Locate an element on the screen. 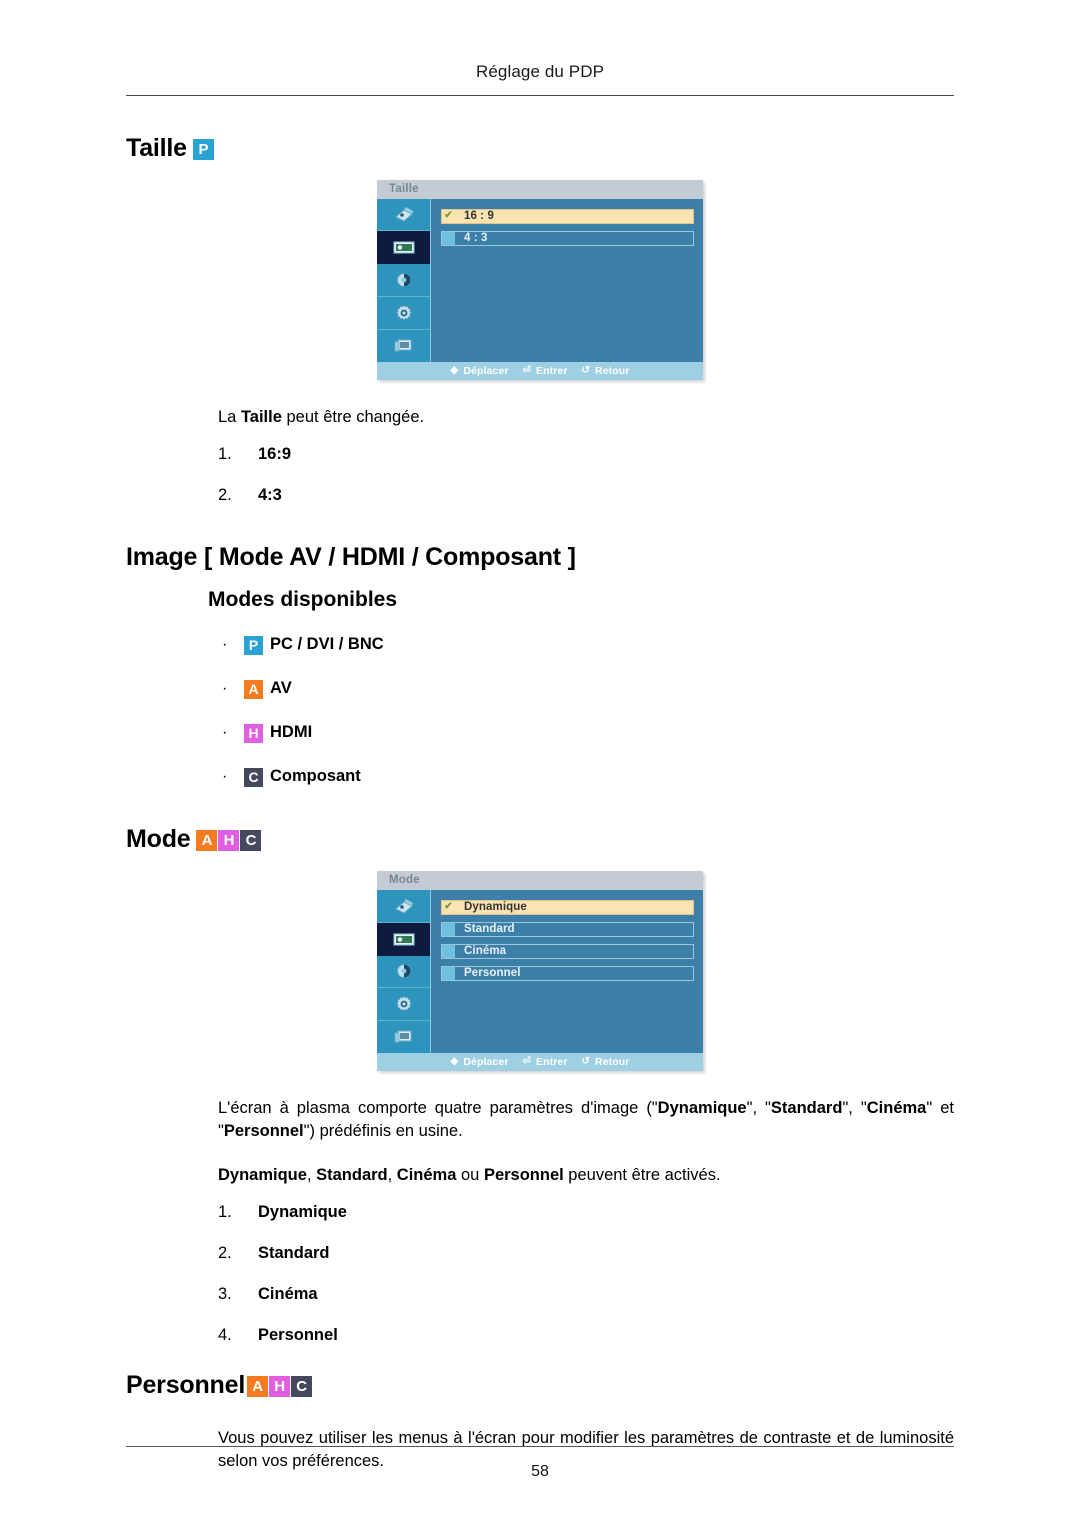  mode-p2-s1: , is located at coordinates (311, 1174).